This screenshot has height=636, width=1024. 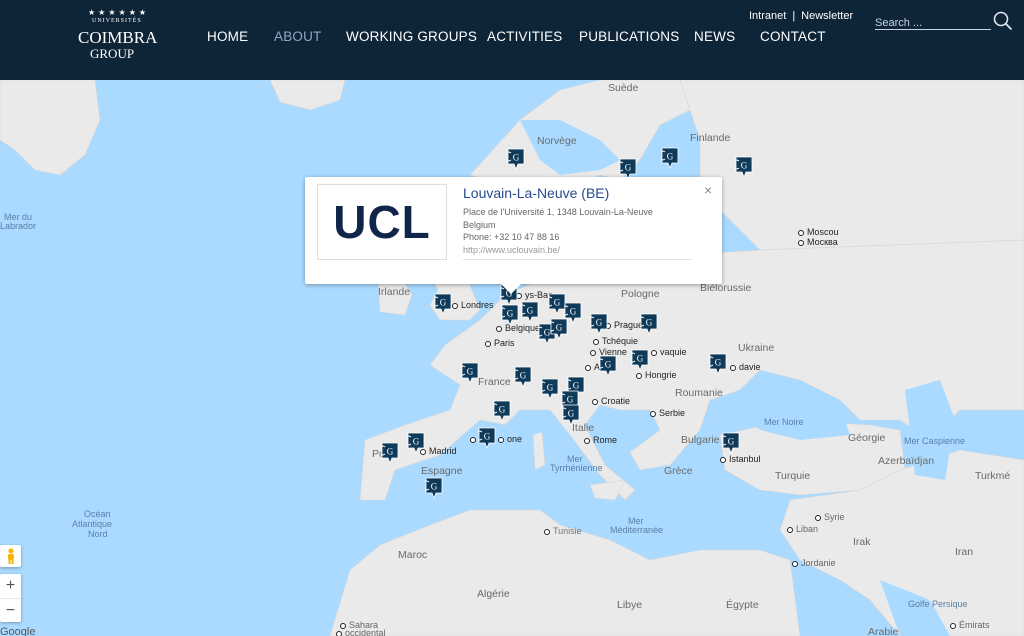 I want to click on label-croatie: Croatie, so click(x=611, y=401).